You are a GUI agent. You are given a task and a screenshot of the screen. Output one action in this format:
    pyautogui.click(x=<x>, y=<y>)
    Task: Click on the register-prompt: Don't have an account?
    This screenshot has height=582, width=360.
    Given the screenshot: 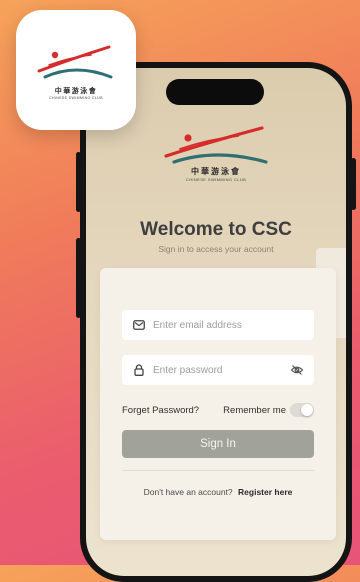 What is the action you would take?
    pyautogui.click(x=188, y=492)
    